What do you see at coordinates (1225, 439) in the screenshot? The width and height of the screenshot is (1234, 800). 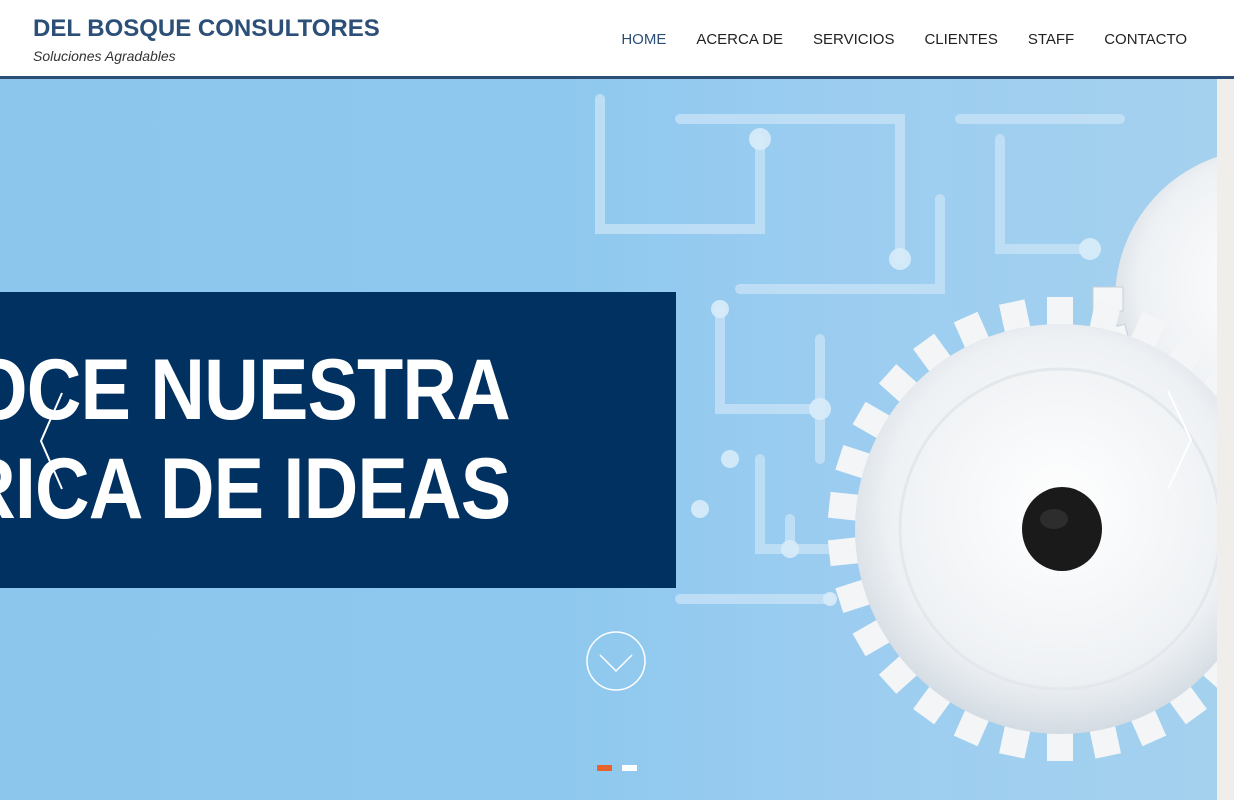 I see `page-edge` at bounding box center [1225, 439].